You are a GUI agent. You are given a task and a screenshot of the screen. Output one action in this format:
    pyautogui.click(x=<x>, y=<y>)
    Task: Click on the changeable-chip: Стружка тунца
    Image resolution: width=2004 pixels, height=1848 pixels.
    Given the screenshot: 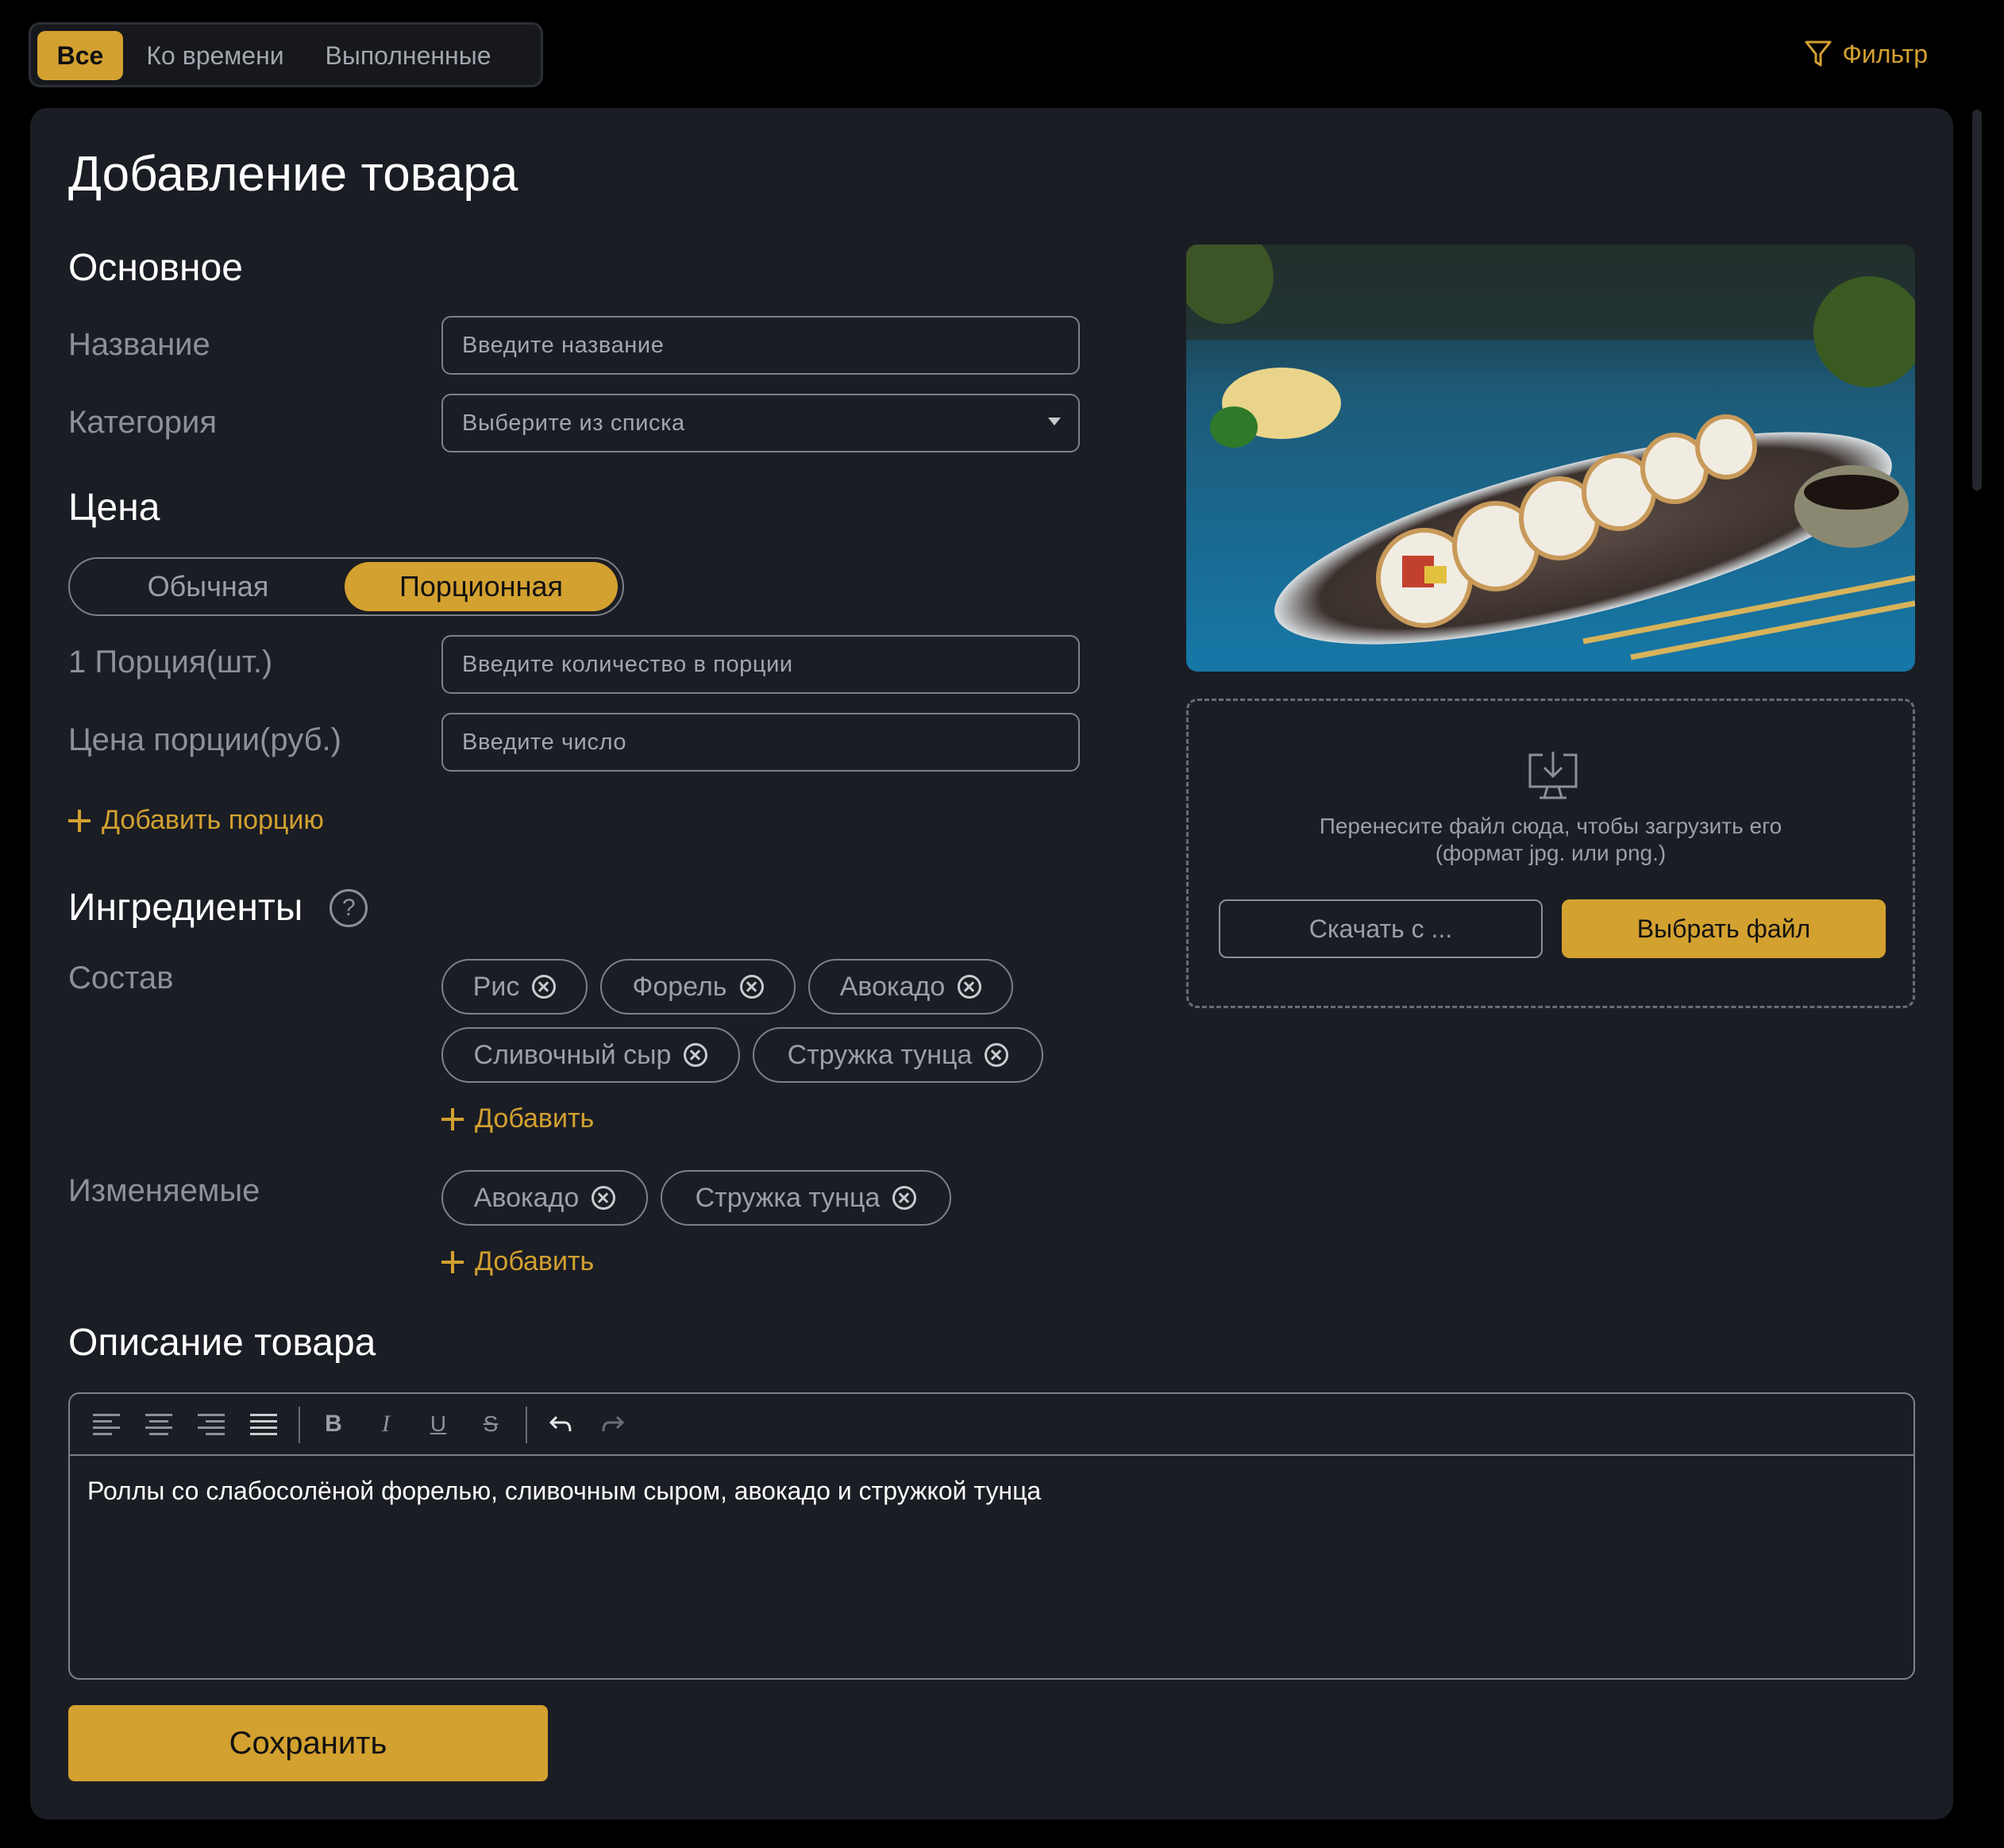 What is the action you would take?
    pyautogui.click(x=806, y=1198)
    